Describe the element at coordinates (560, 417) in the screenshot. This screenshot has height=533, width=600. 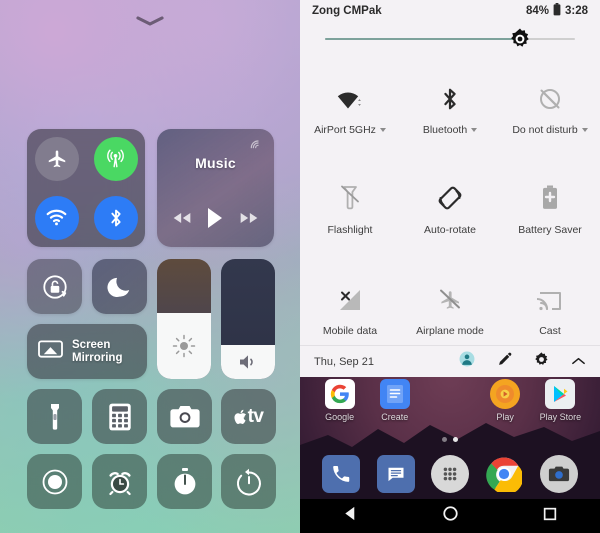
I see `app-label: Play Store` at that location.